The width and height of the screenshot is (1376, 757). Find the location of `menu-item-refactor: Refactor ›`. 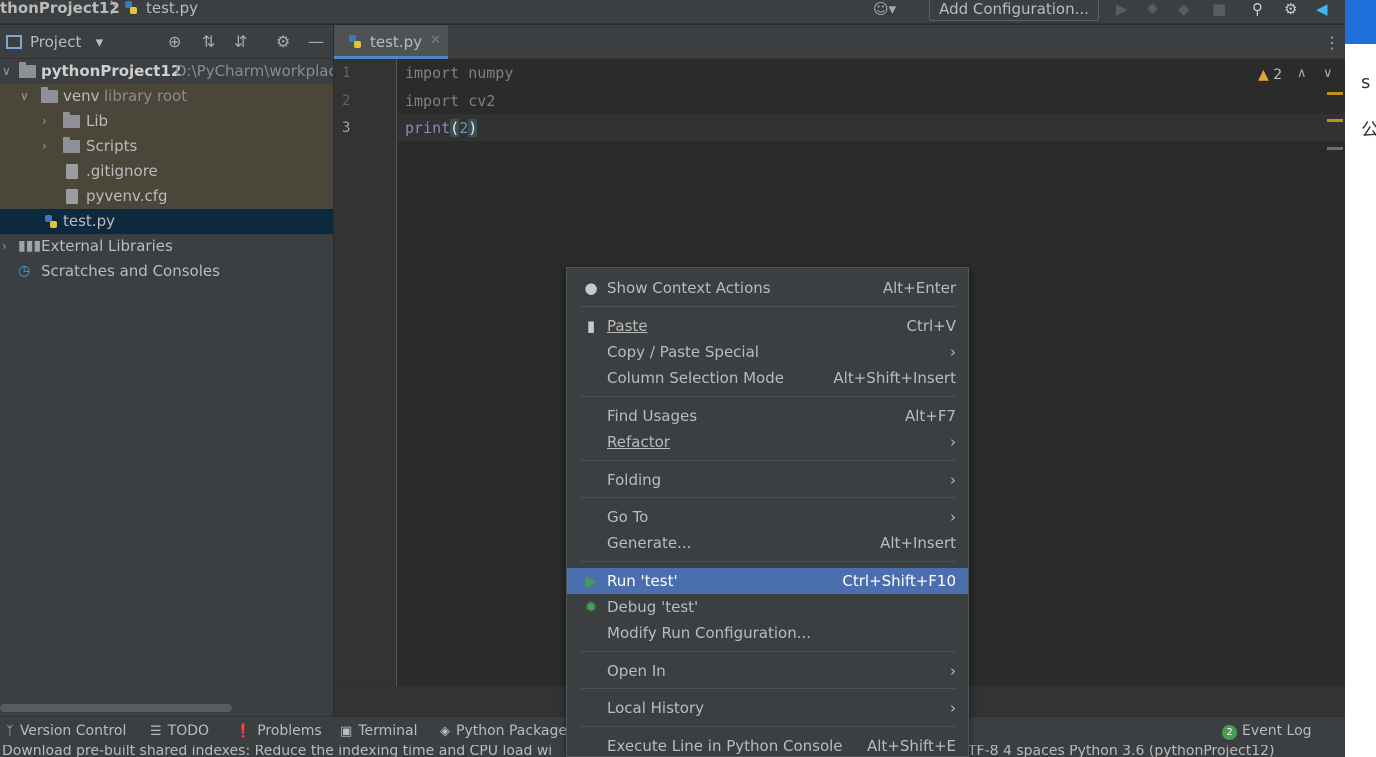

menu-item-refactor: Refactor › is located at coordinates (767, 442).